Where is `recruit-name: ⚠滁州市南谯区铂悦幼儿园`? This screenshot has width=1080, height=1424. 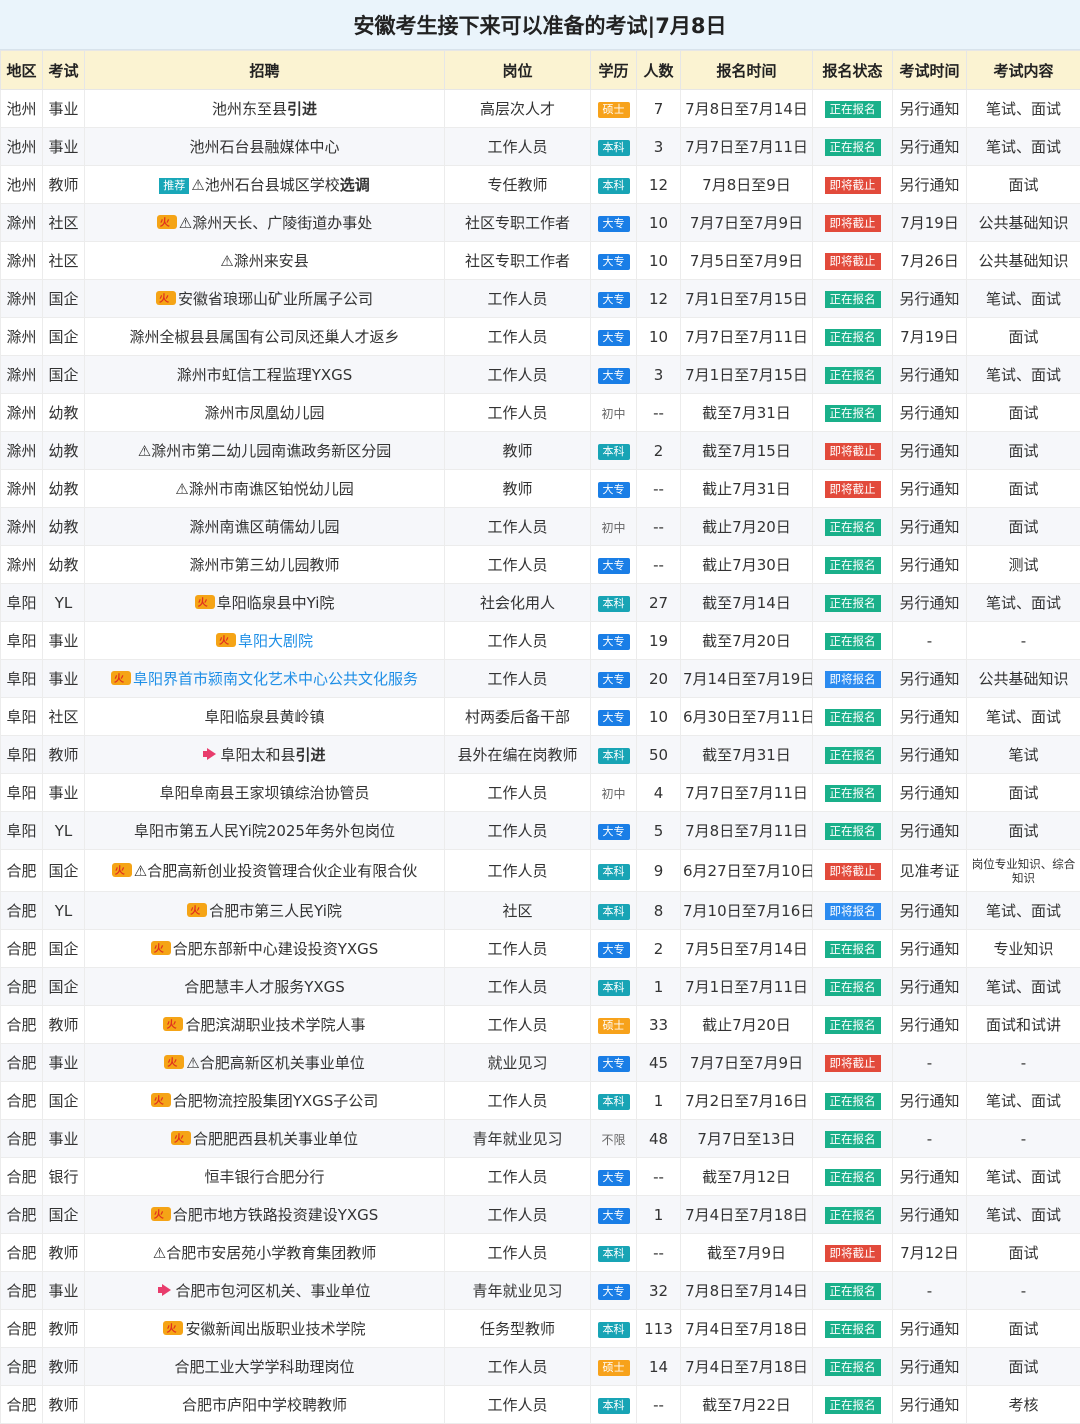 recruit-name: ⚠滁州市南谯区铂悦幼儿园 is located at coordinates (264, 489).